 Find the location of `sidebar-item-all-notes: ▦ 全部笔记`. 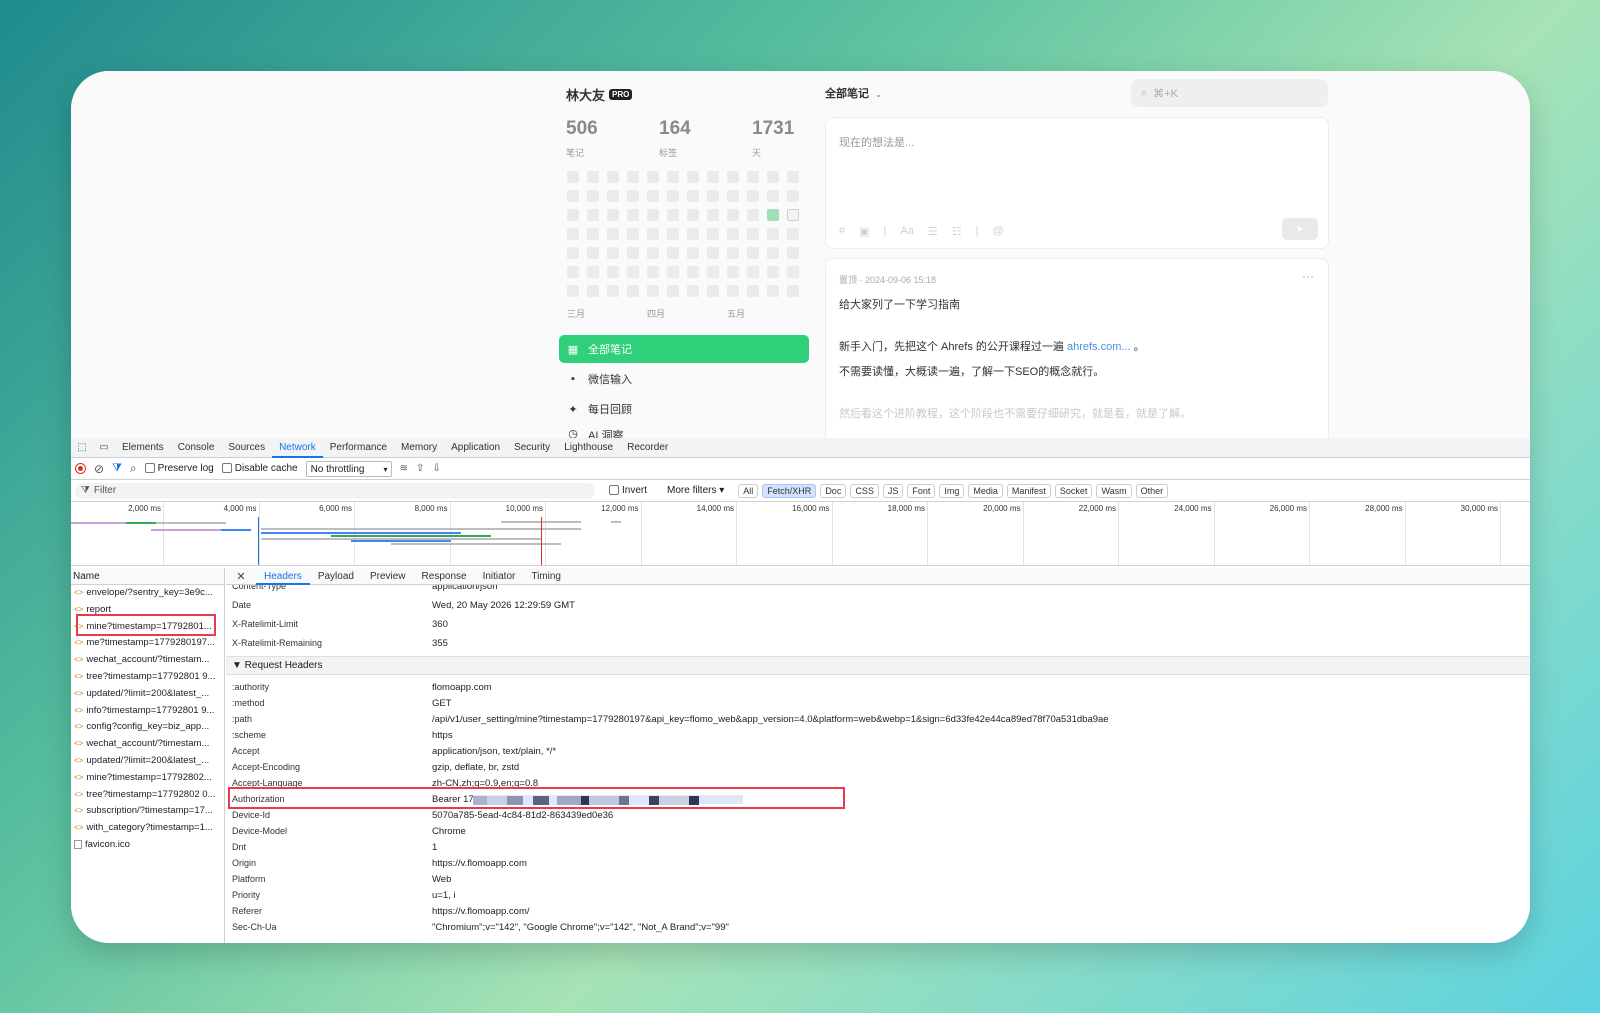

sidebar-item-all-notes: ▦ 全部笔记 is located at coordinates (684, 349).